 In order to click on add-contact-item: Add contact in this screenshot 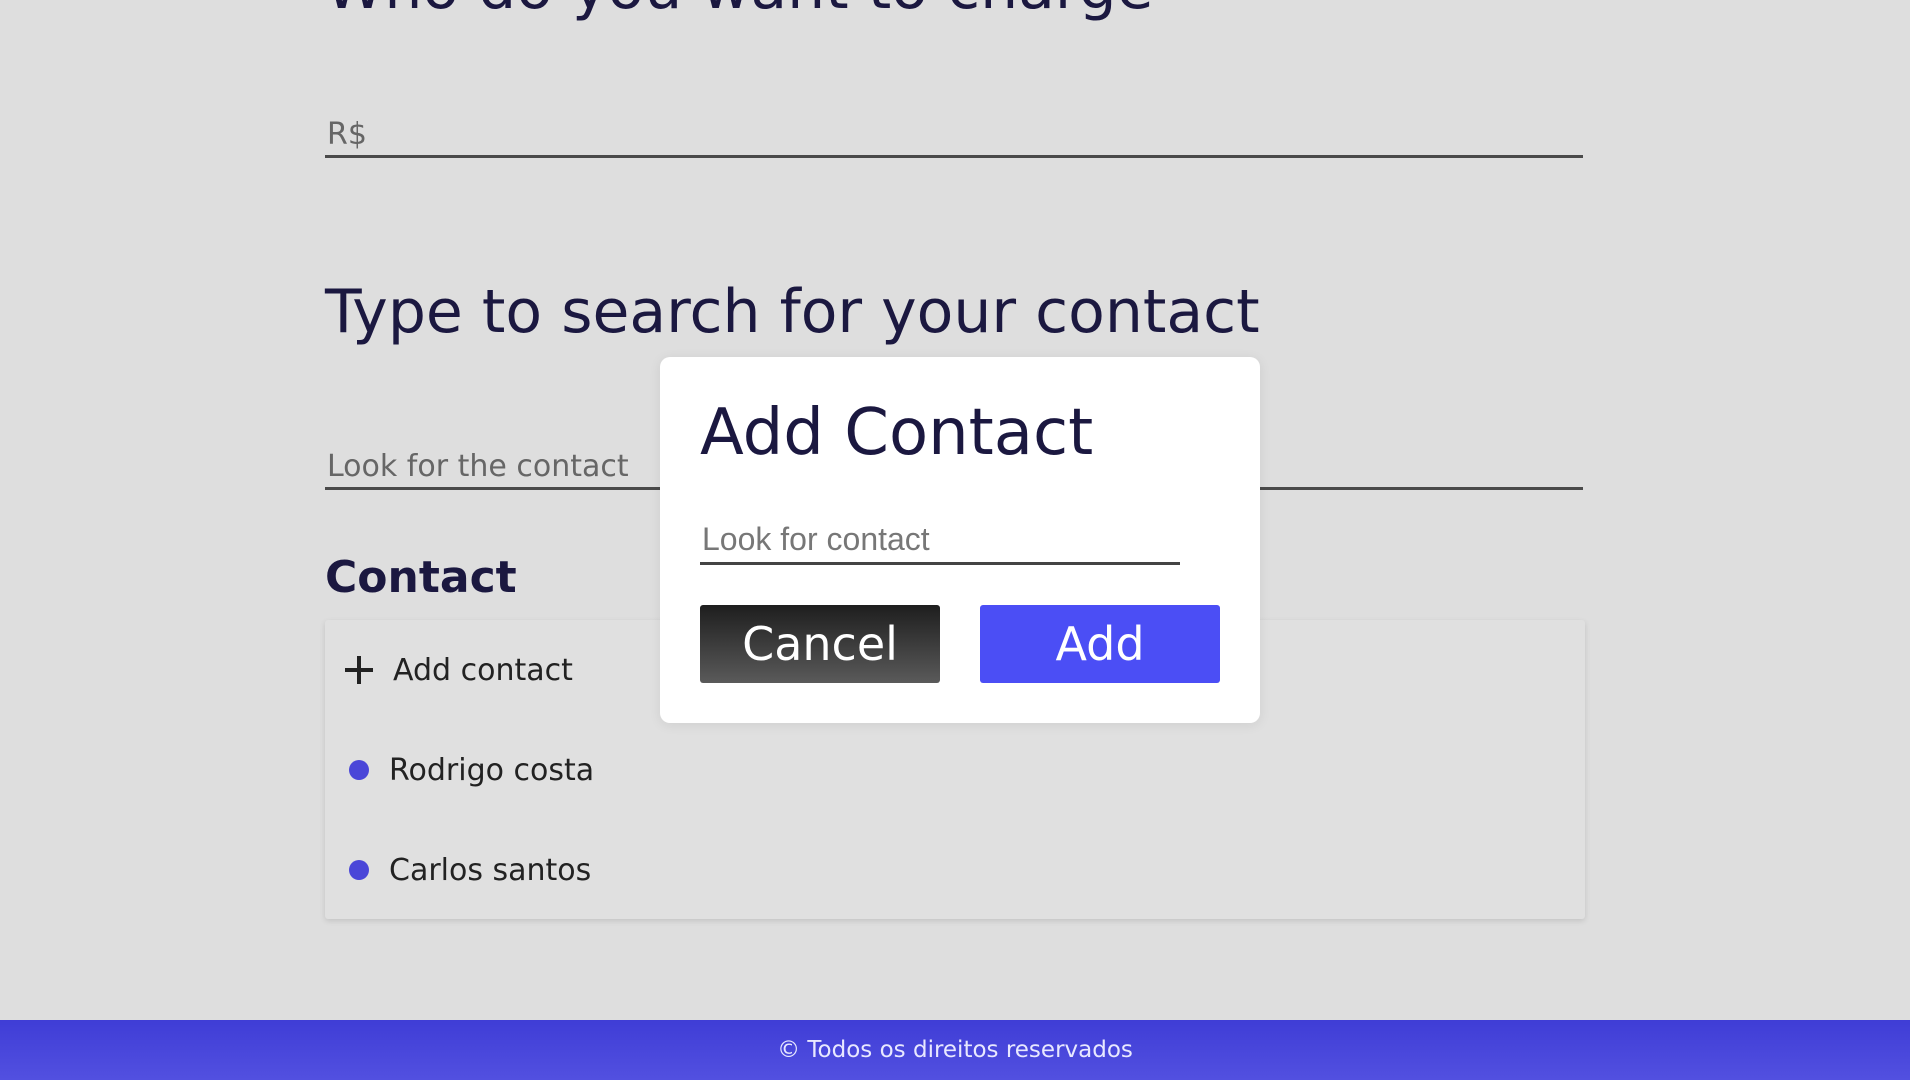, I will do `click(459, 670)`.